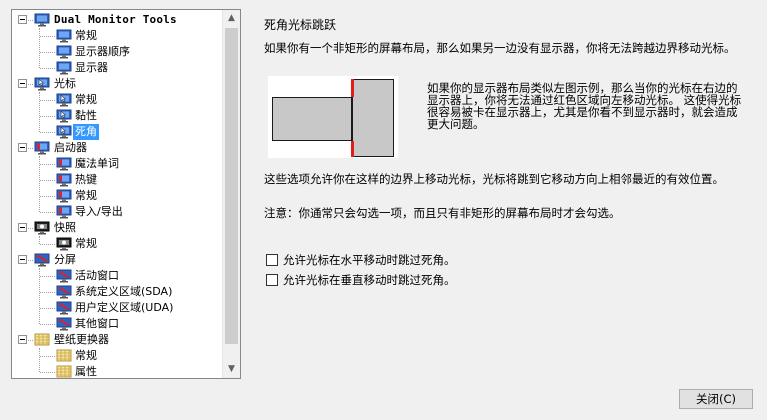 This screenshot has width=767, height=420. I want to click on scroll-up-arrow-icon: ▲, so click(231, 18).